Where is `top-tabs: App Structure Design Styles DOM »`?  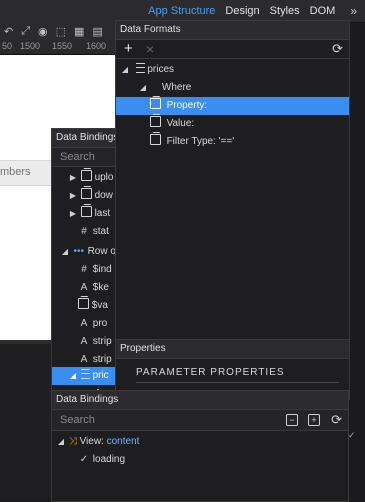 top-tabs: App Structure Design Styles DOM » is located at coordinates (254, 11).